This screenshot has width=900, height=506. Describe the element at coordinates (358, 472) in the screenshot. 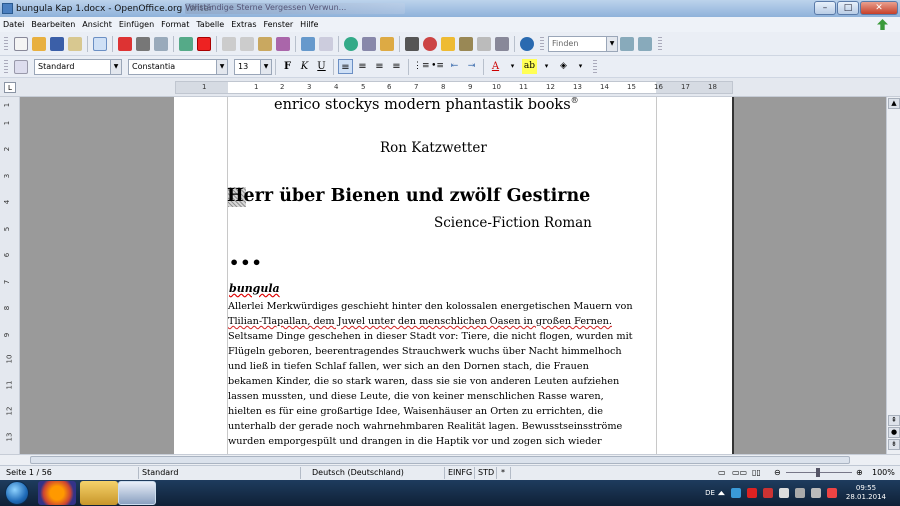

I see `language-indicator: Deutsch (Deutschland)` at that location.